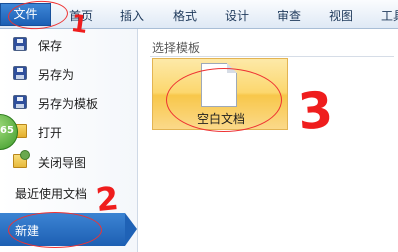  I want to click on tab-insert: 插入, so click(132, 15).